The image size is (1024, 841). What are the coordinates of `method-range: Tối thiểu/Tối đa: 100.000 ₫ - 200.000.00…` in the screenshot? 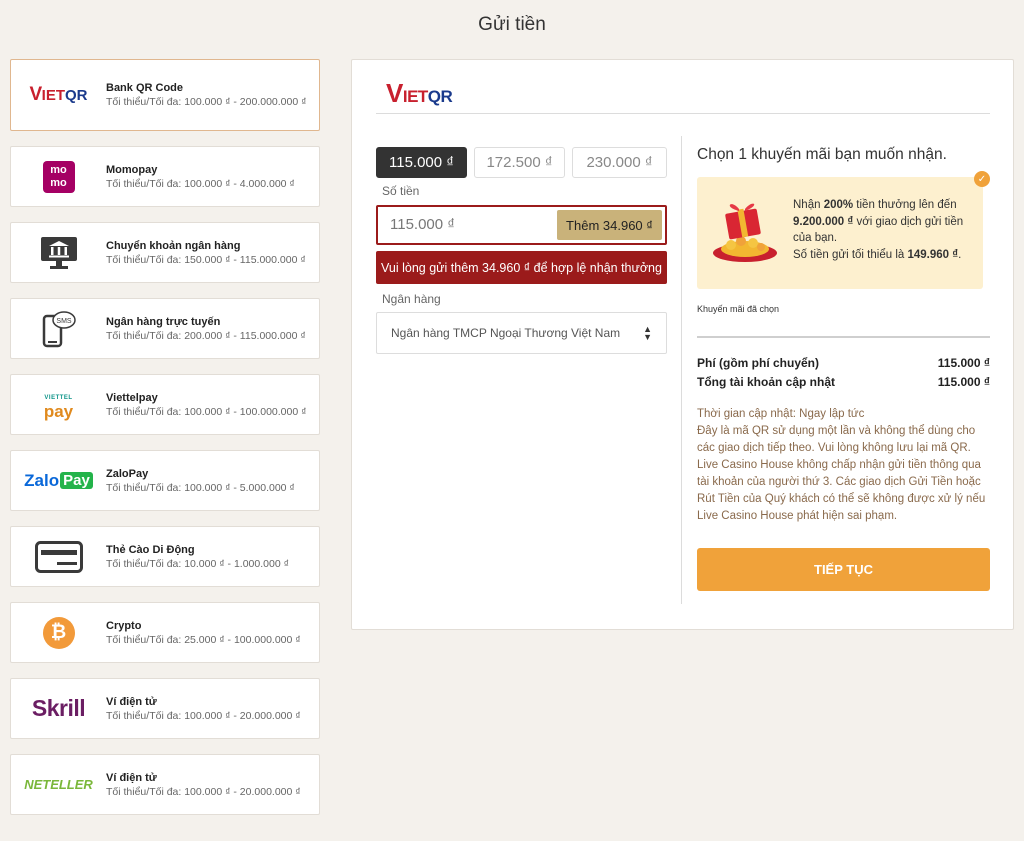 It's located at (206, 102).